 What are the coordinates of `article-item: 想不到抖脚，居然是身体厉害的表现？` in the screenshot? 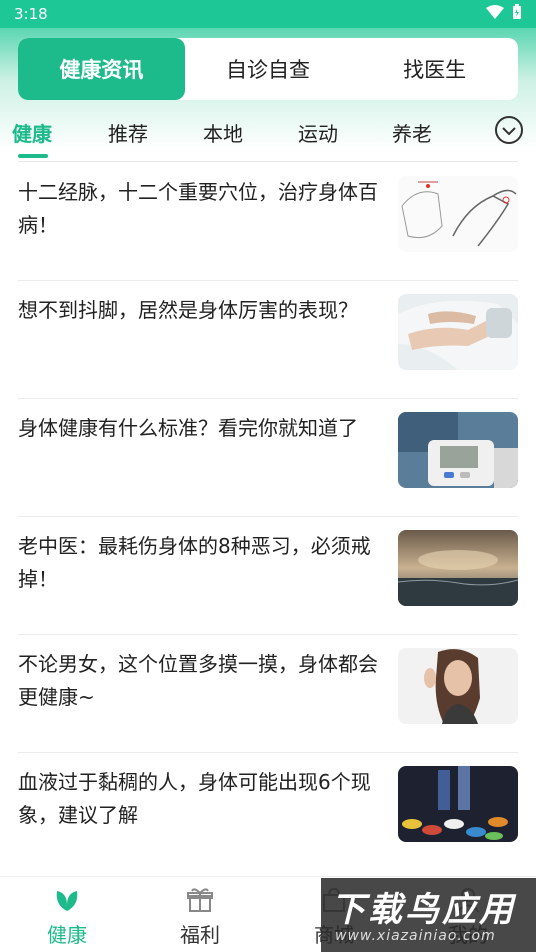 It's located at (268, 353).